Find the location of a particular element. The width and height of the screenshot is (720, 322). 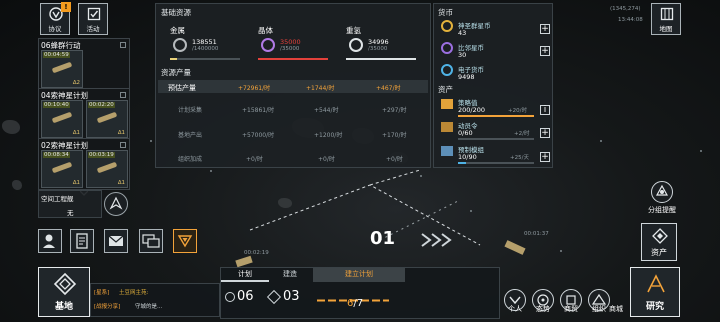

mail-button is located at coordinates (116, 241).